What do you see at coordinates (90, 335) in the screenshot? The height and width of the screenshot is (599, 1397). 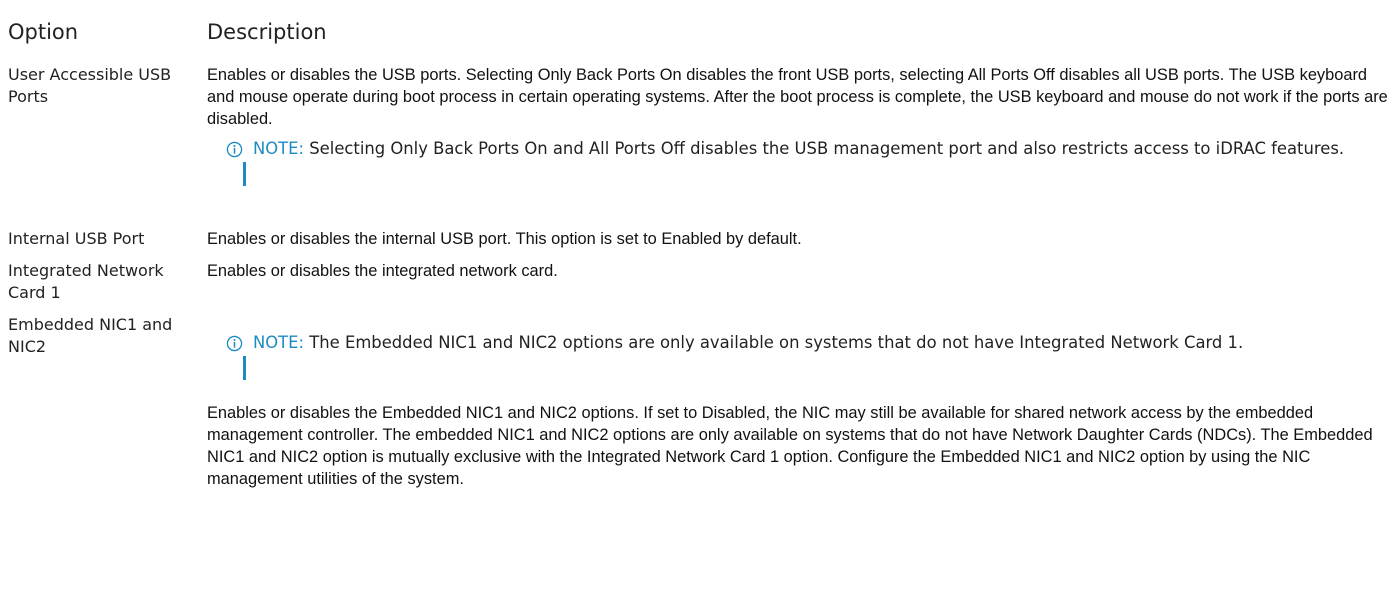 I see `option-embedded-nic1-nic2: Embedded NIC1 and NIC2` at bounding box center [90, 335].